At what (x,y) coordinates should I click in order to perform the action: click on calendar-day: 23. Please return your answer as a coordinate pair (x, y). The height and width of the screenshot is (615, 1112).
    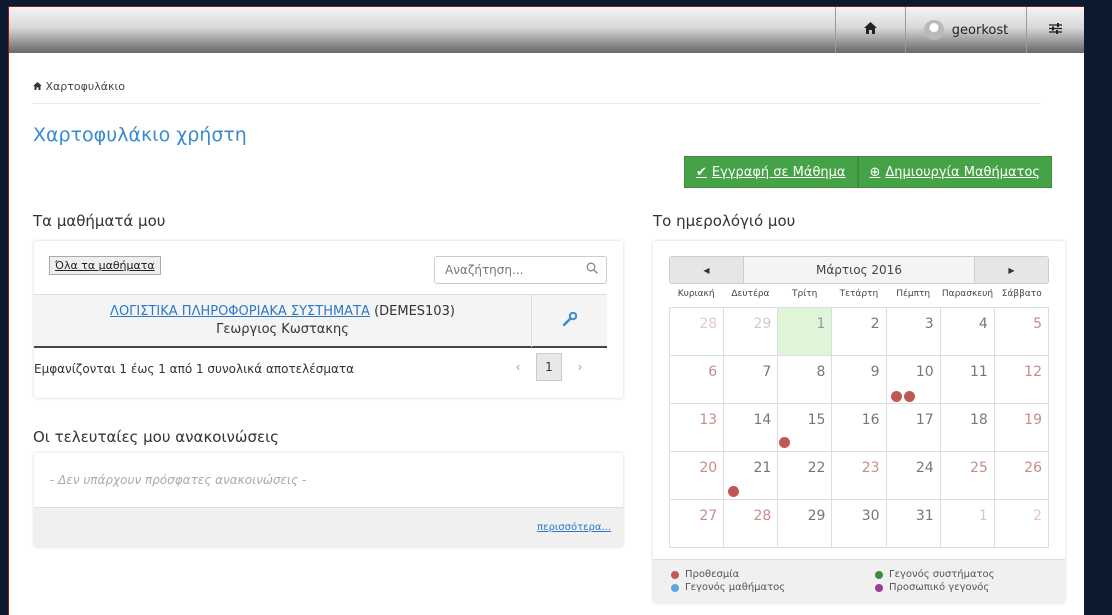
    Looking at the image, I should click on (859, 476).